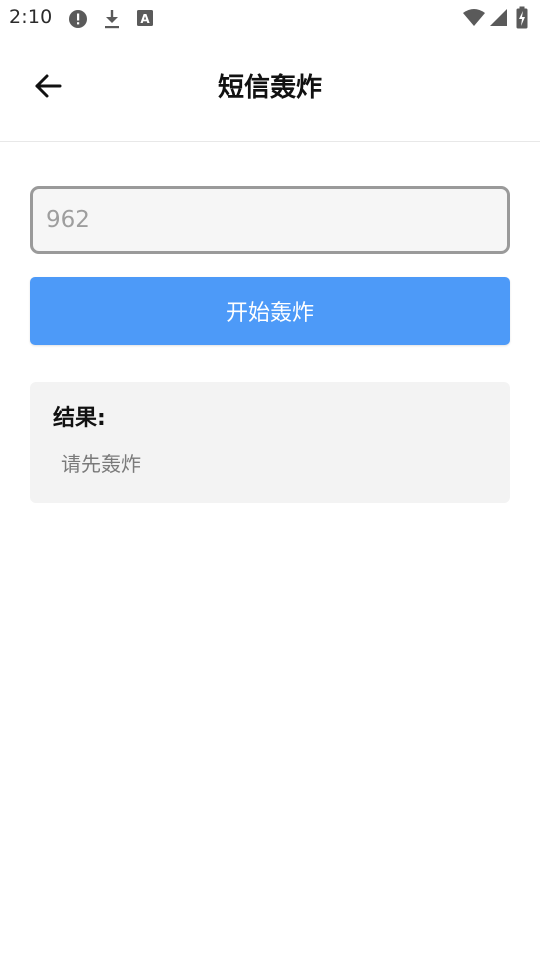 Image resolution: width=540 pixels, height=960 pixels. I want to click on cell-signal-icon, so click(498, 17).